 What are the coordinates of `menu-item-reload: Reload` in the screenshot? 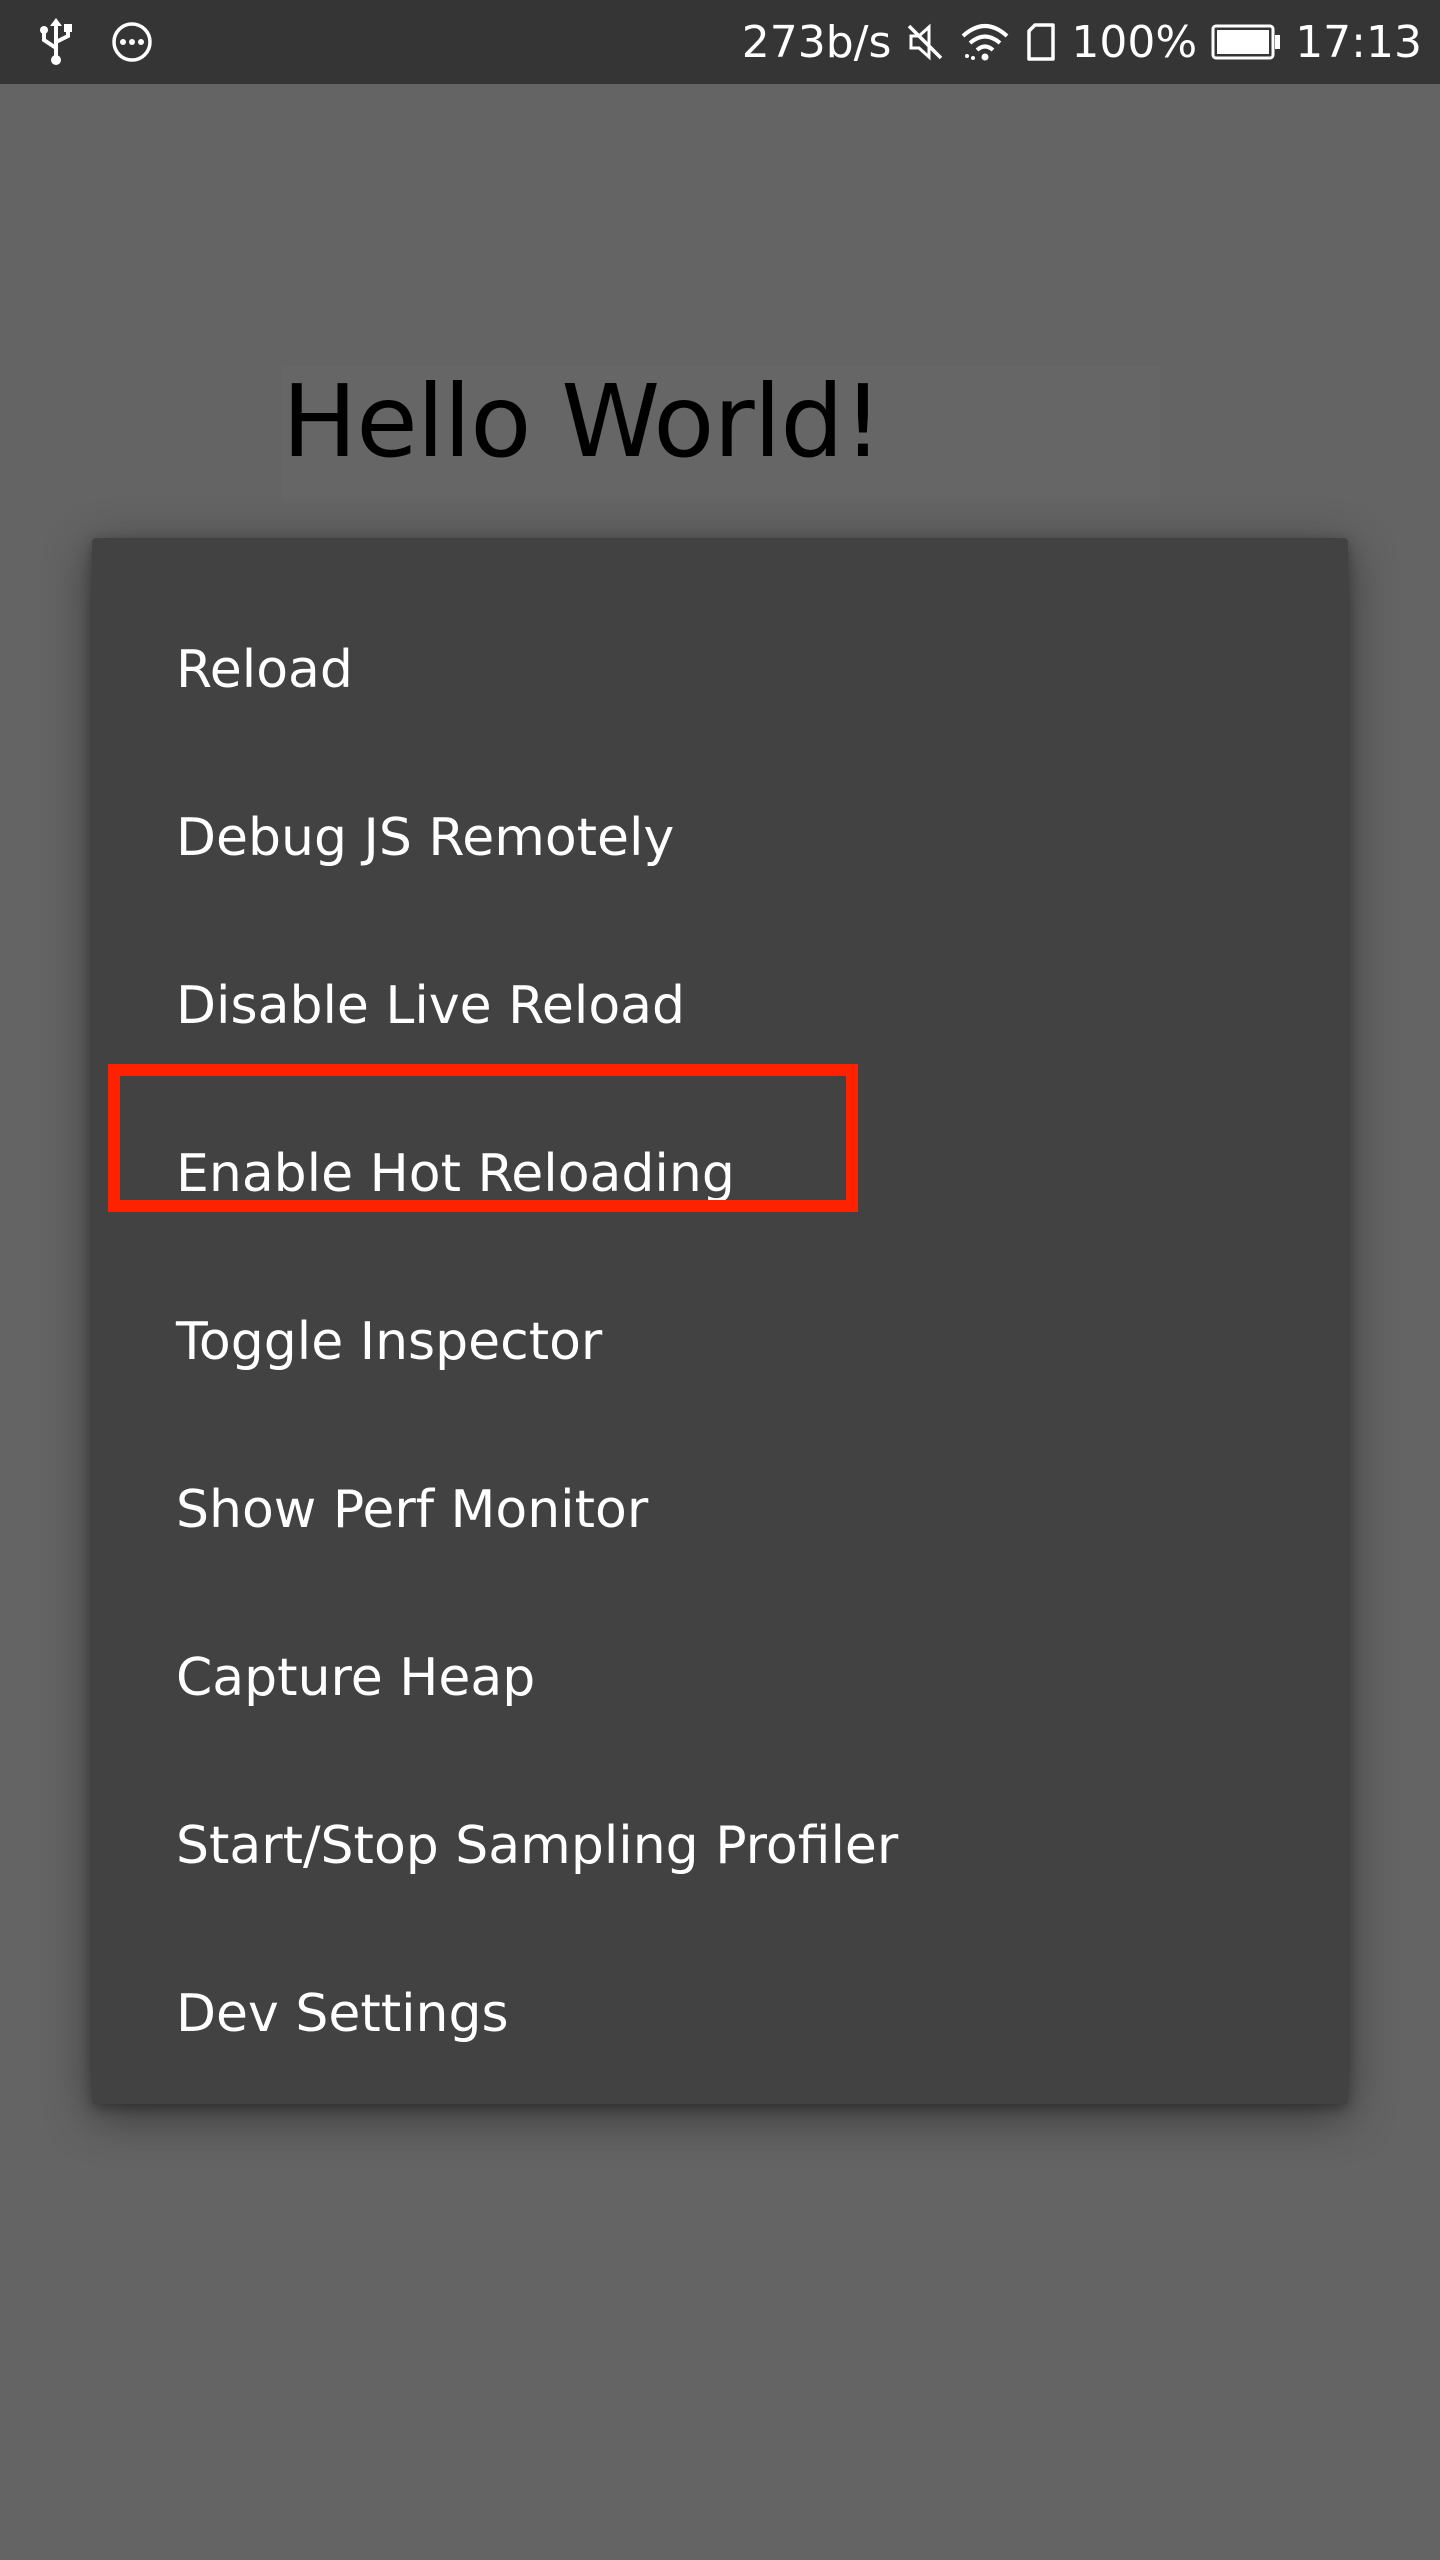 It's located at (720, 670).